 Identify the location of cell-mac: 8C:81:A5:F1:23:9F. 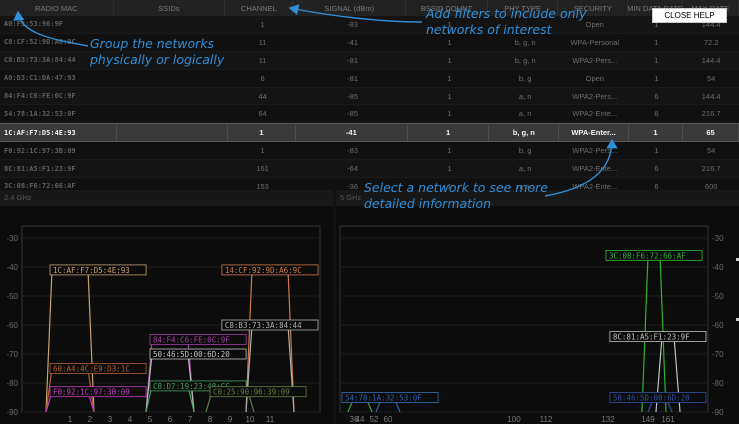
(40, 168).